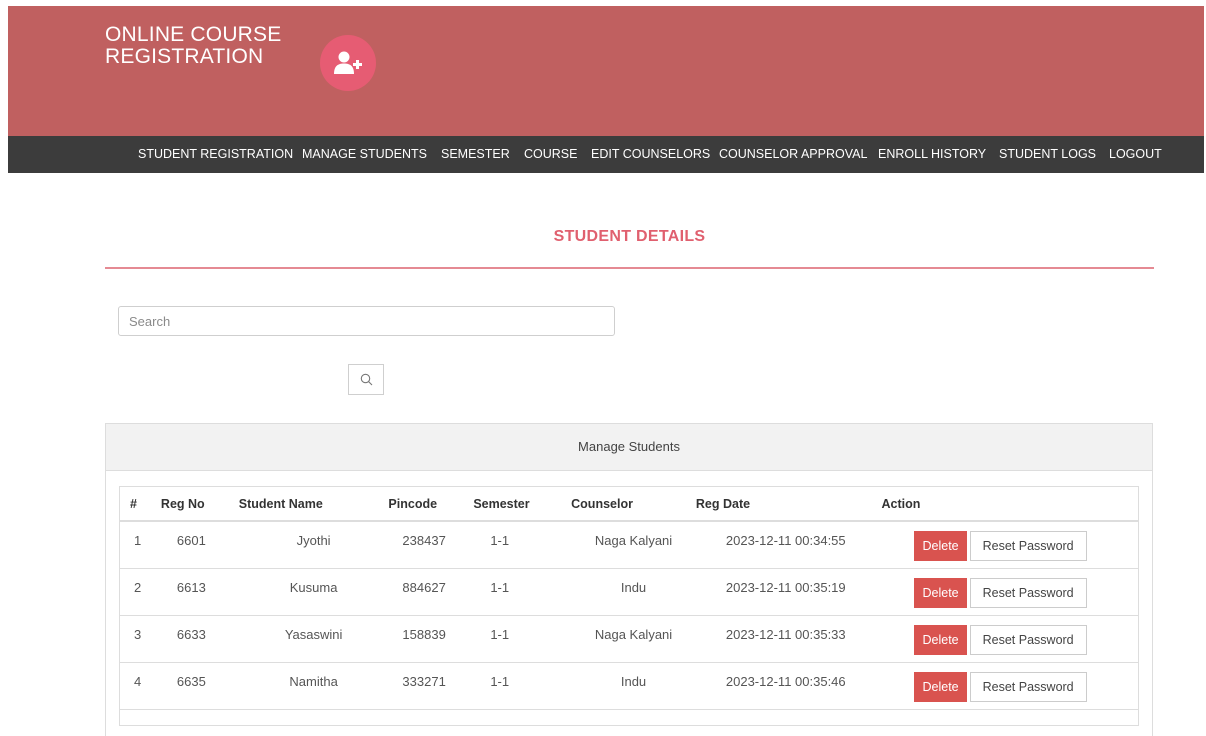  Describe the element at coordinates (1135, 154) in the screenshot. I see `nav-logout: LOGOUT` at that location.